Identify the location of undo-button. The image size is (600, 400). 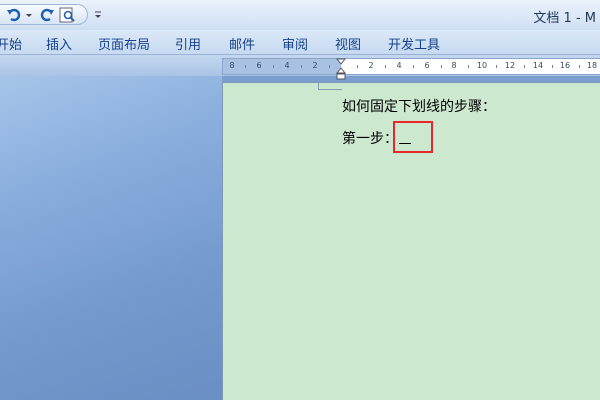
(14, 15).